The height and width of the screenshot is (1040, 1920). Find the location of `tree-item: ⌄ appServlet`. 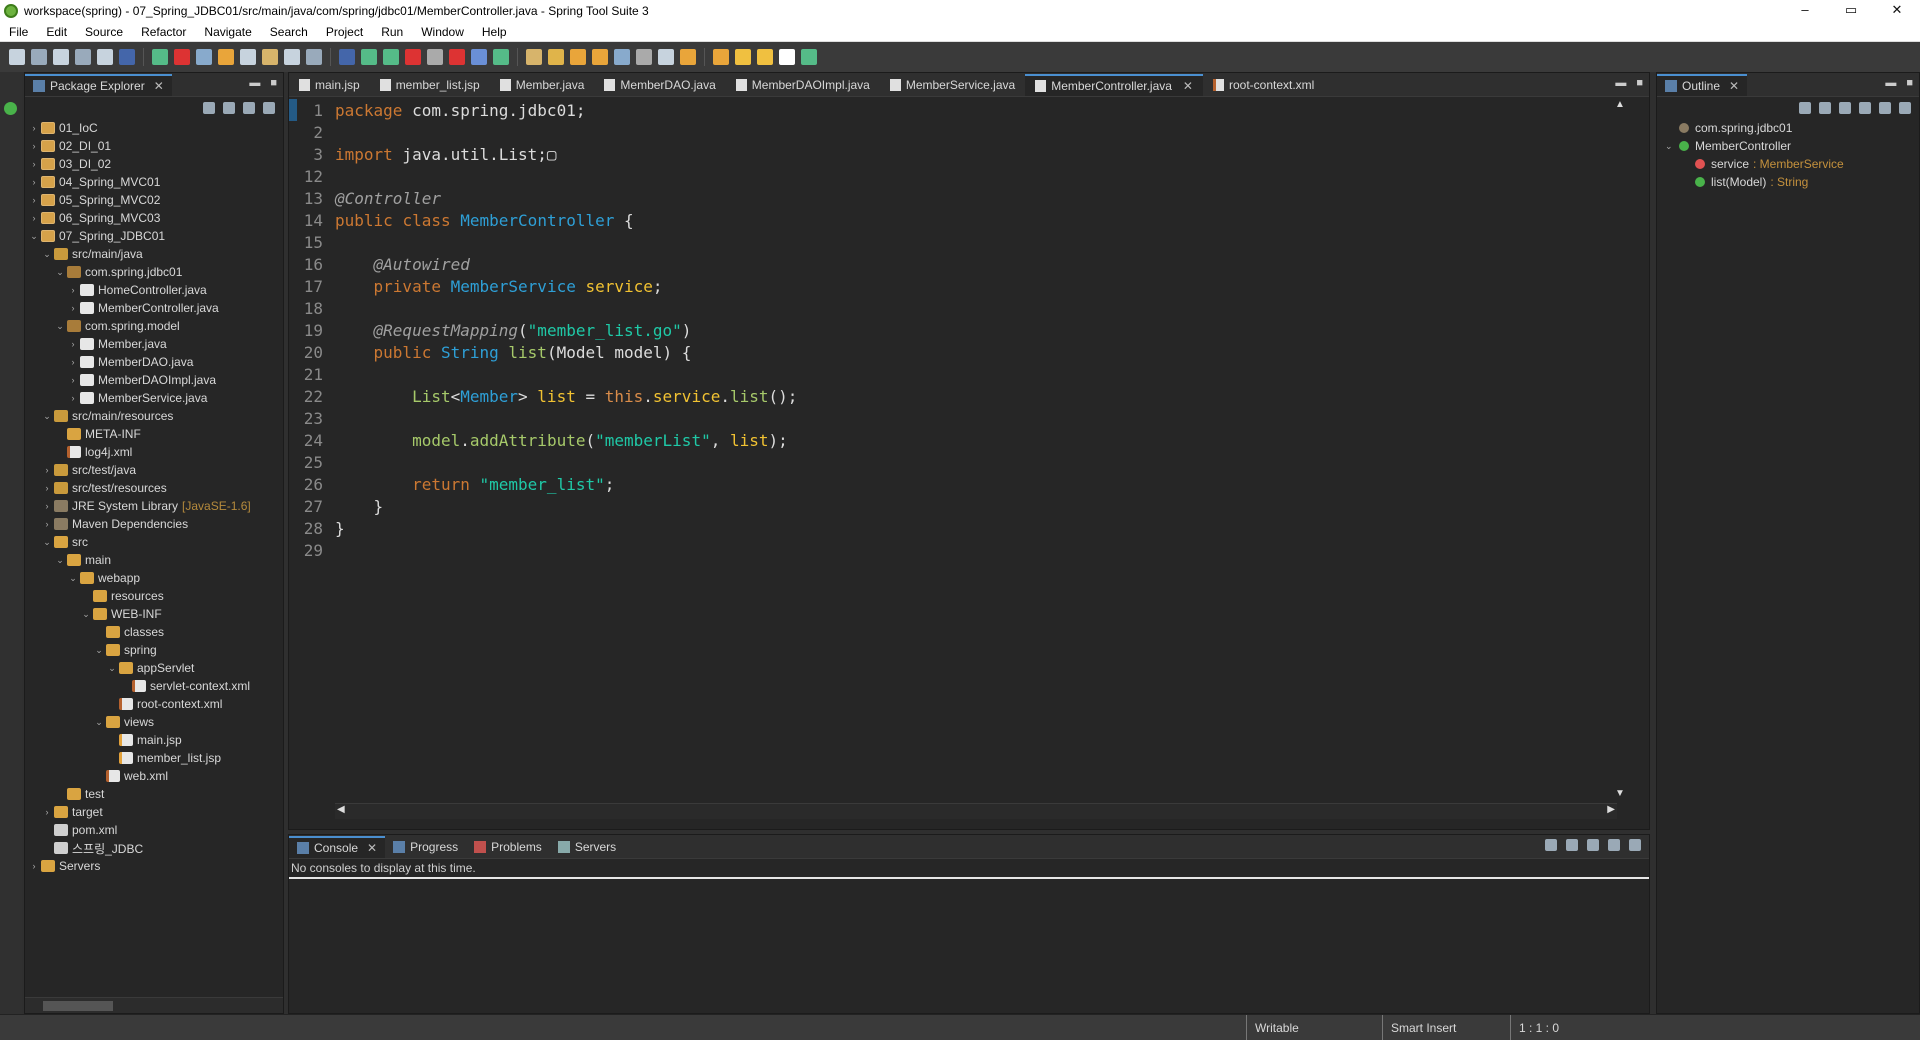

tree-item: ⌄ appServlet is located at coordinates (154, 668).